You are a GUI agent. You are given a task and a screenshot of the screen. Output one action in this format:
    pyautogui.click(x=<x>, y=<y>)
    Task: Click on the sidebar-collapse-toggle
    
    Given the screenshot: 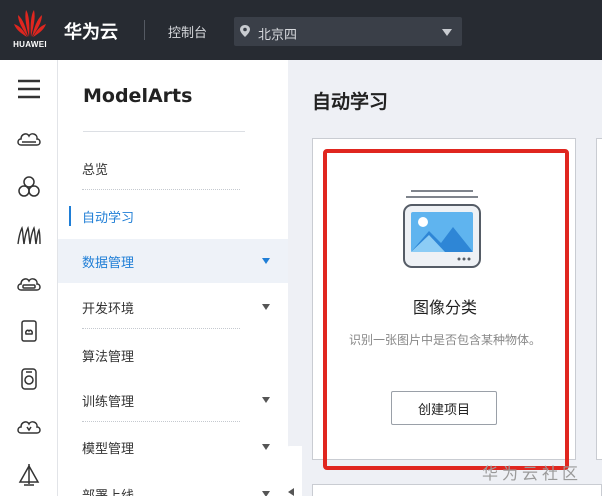 What is the action you would take?
    pyautogui.click(x=291, y=471)
    